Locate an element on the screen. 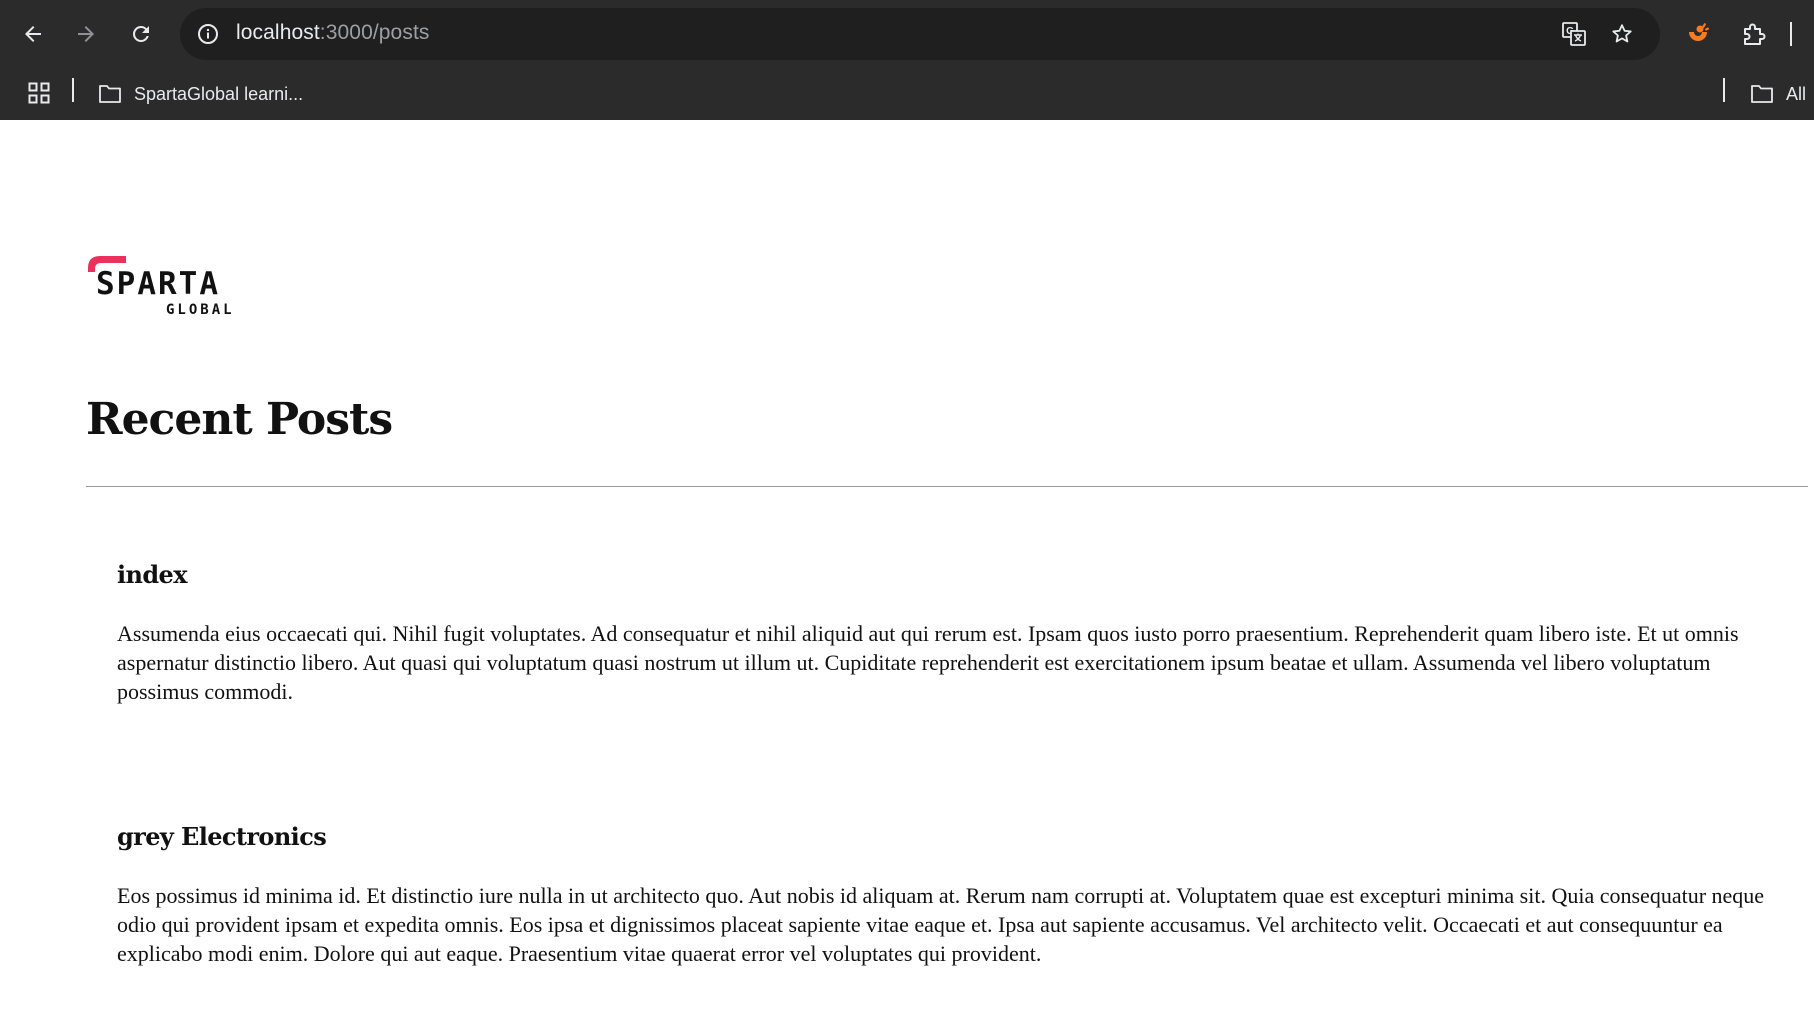 Image resolution: width=1814 pixels, height=1013 pixels. reload-button is located at coordinates (141, 34).